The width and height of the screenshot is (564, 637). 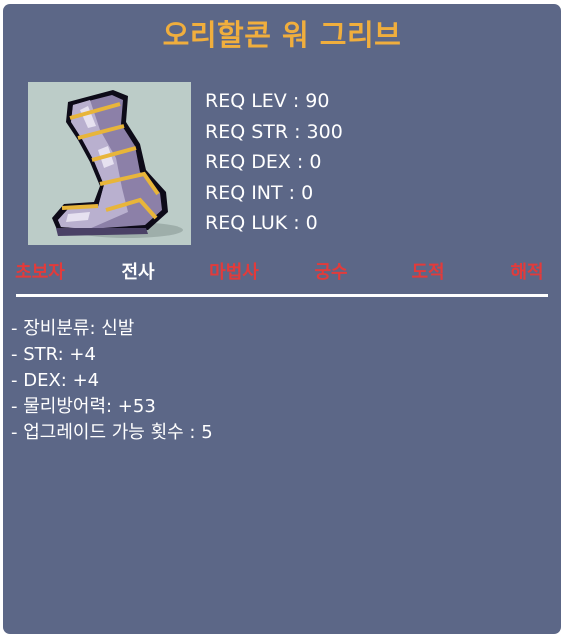 I want to click on class-thief: 도적, so click(x=428, y=272).